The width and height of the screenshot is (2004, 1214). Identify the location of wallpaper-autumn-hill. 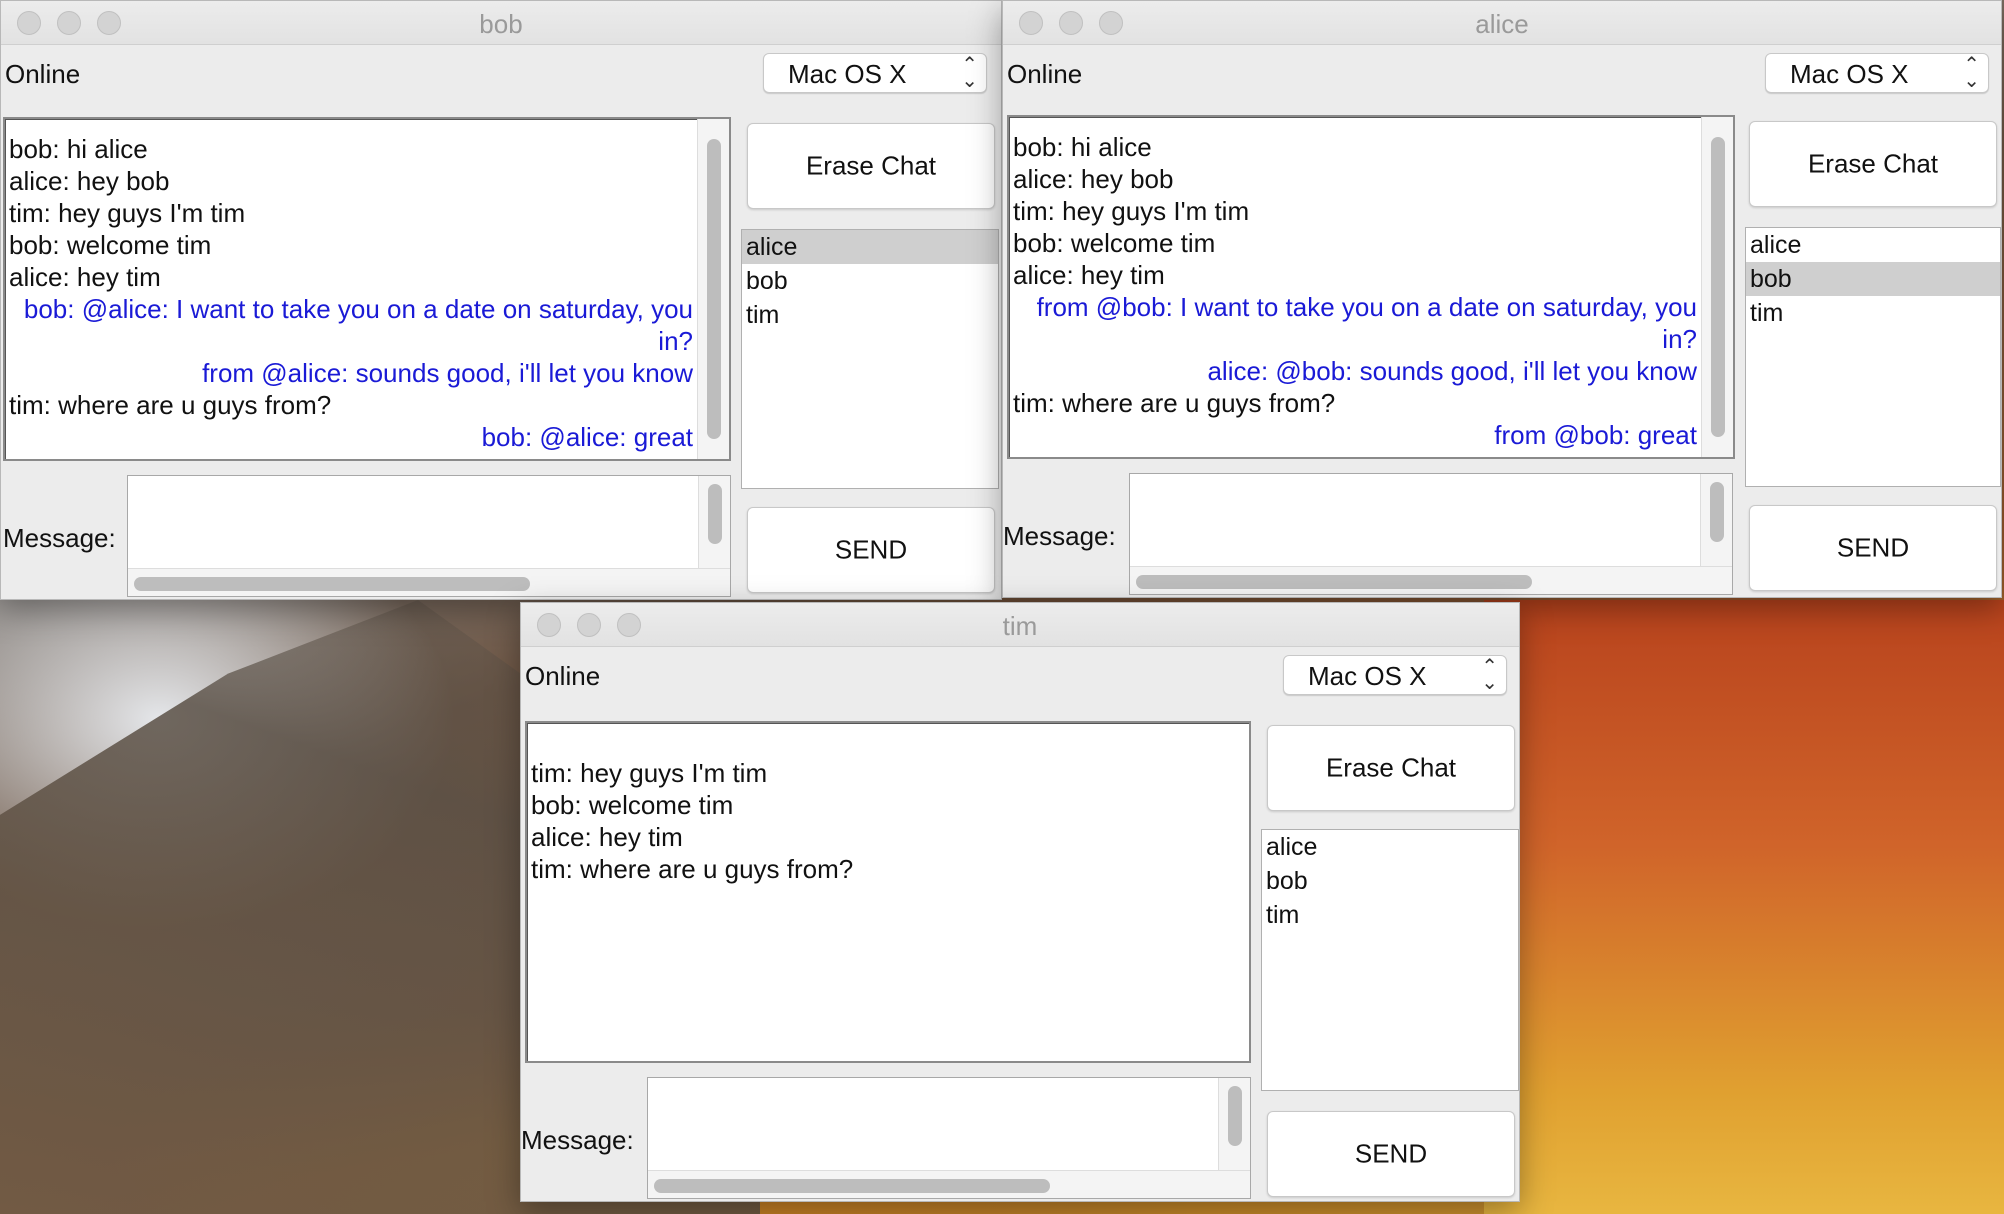
(1744, 907).